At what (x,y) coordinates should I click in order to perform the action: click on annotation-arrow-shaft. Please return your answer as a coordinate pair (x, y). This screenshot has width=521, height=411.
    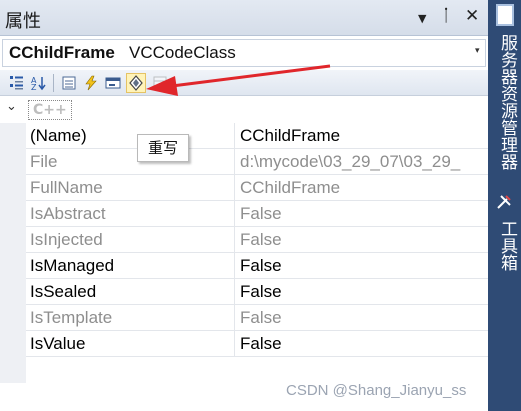
    Looking at the image, I should click on (251, 76).